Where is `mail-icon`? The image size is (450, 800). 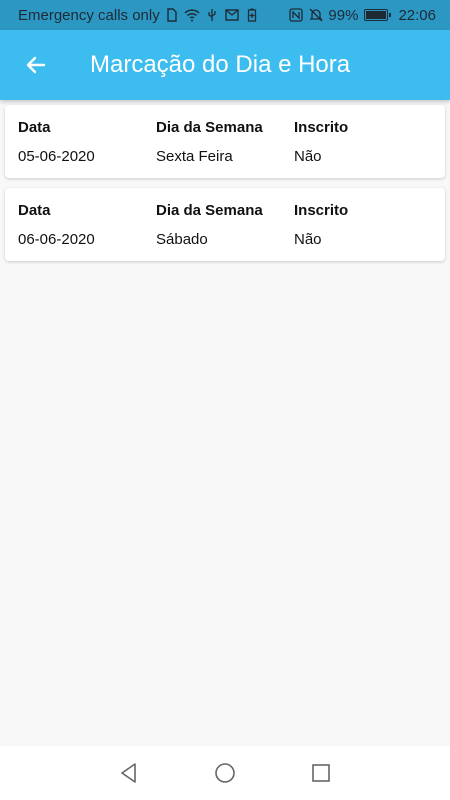
mail-icon is located at coordinates (232, 15).